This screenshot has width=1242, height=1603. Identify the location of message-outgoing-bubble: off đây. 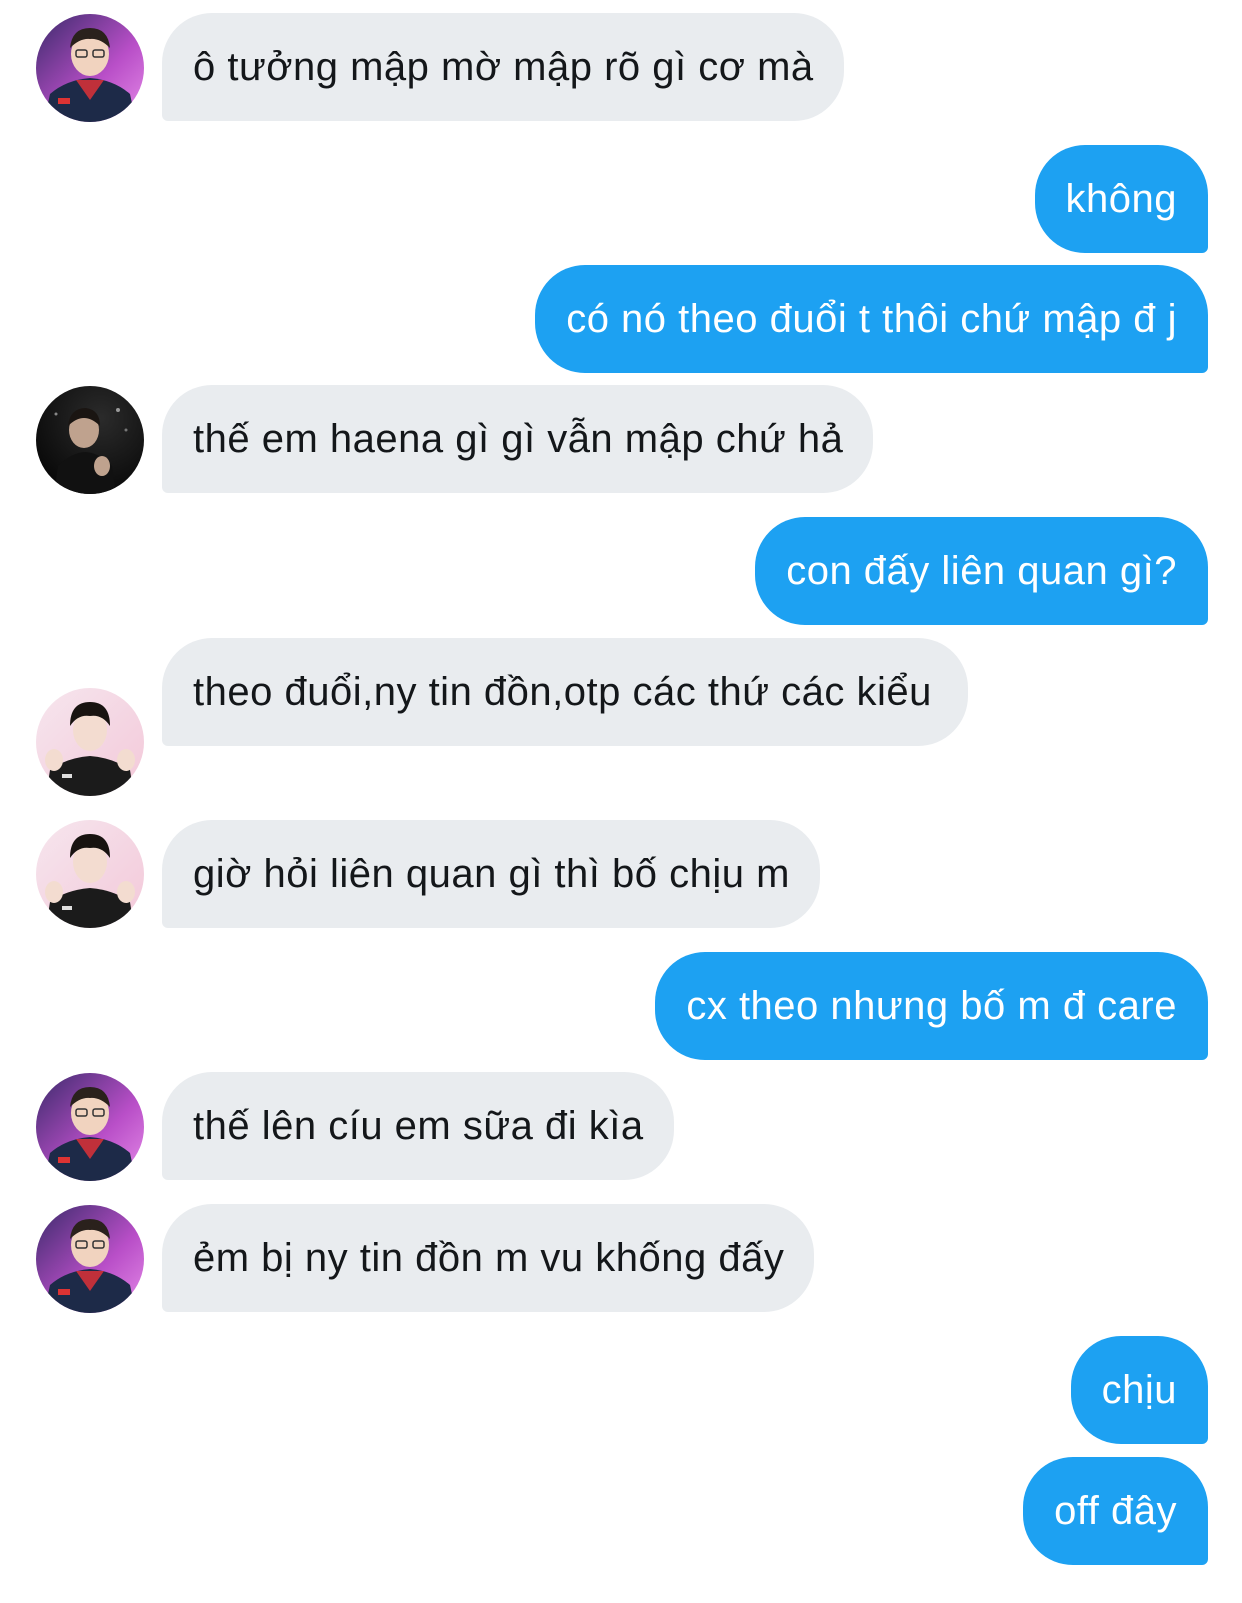
(1115, 1511).